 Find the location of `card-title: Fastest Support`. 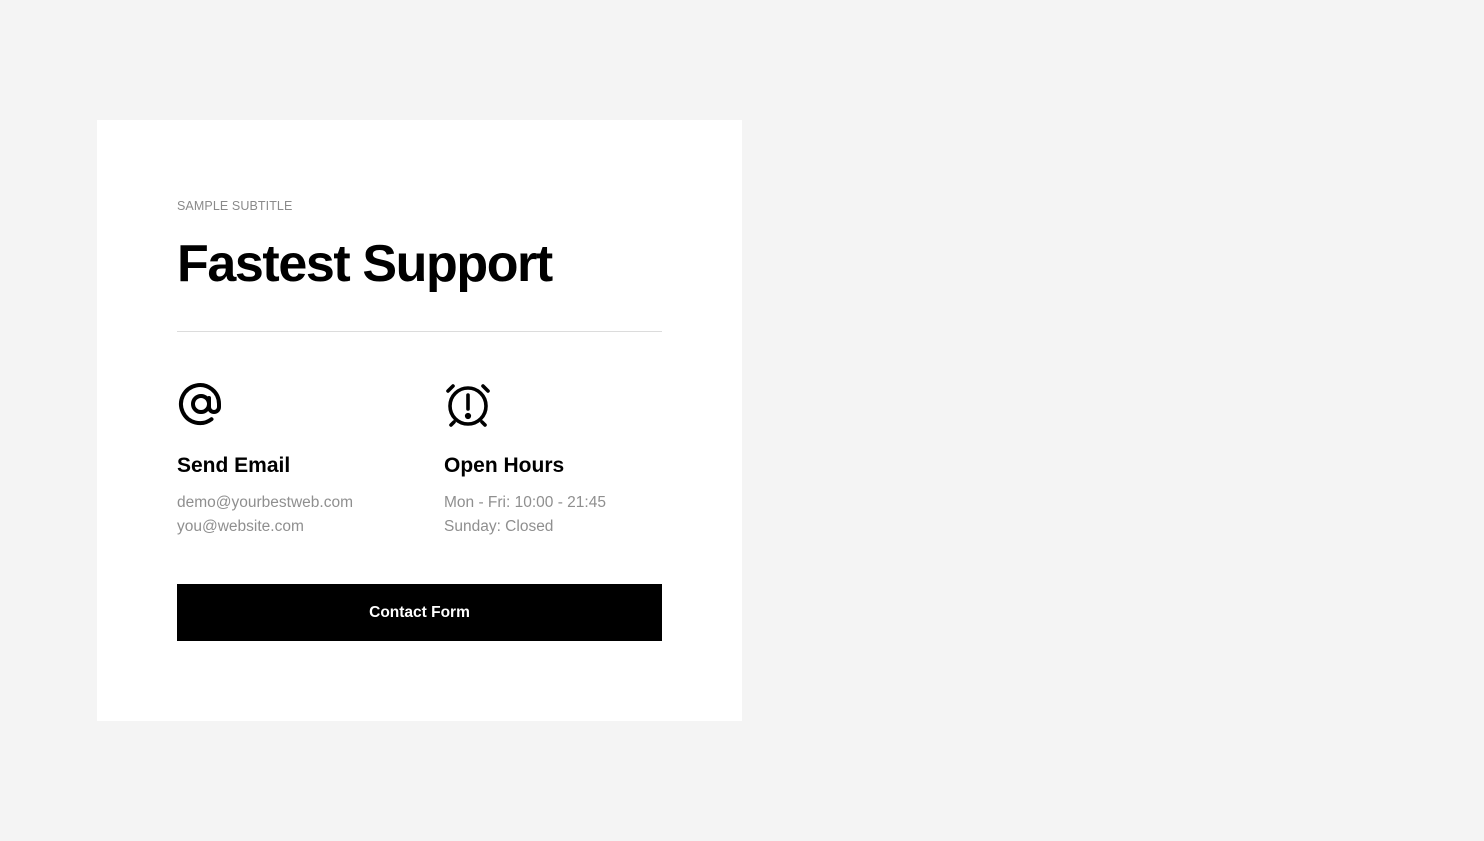

card-title: Fastest Support is located at coordinates (365, 264).